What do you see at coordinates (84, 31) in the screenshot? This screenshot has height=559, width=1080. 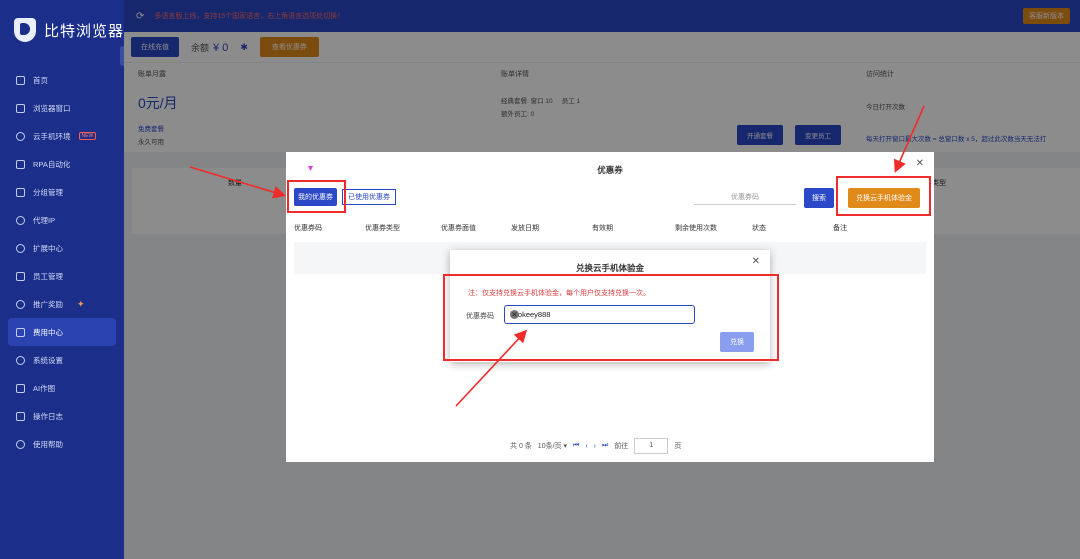 I see `app-name: 比特浏览器` at bounding box center [84, 31].